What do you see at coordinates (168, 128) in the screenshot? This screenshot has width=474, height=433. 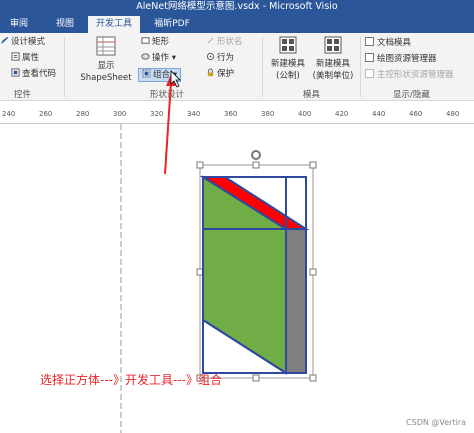 I see `annotation-arrow` at bounding box center [168, 128].